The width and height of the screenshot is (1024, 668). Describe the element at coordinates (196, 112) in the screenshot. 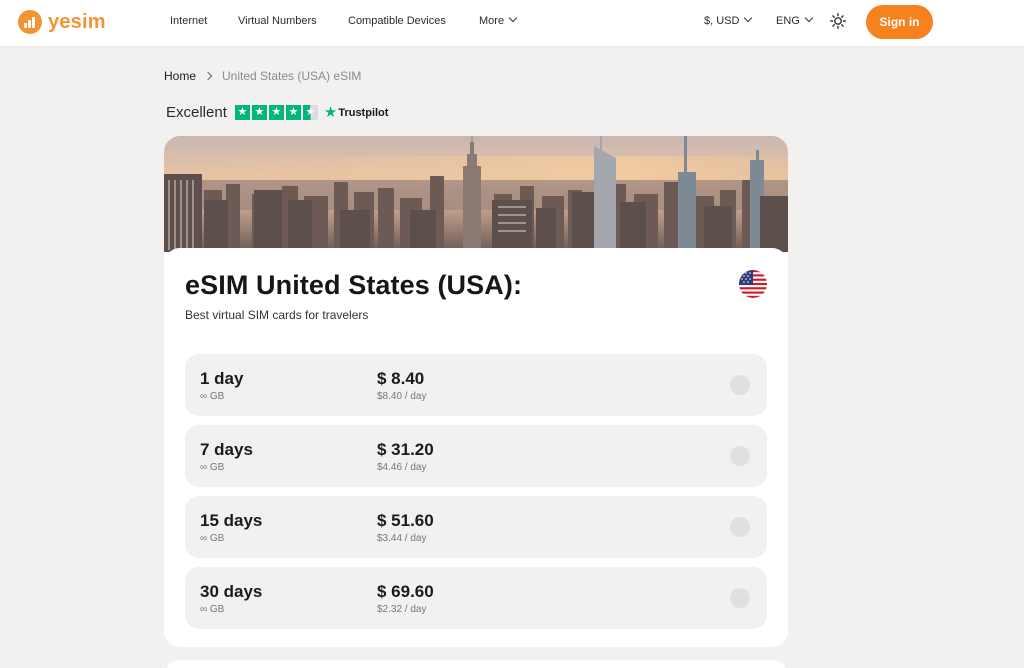

I see `rating-label: Excellent` at that location.